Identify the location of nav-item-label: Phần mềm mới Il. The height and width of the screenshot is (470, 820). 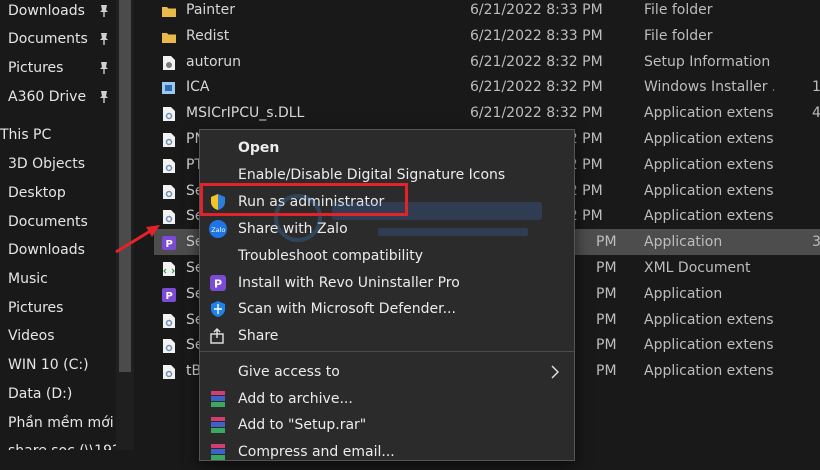
(62, 423).